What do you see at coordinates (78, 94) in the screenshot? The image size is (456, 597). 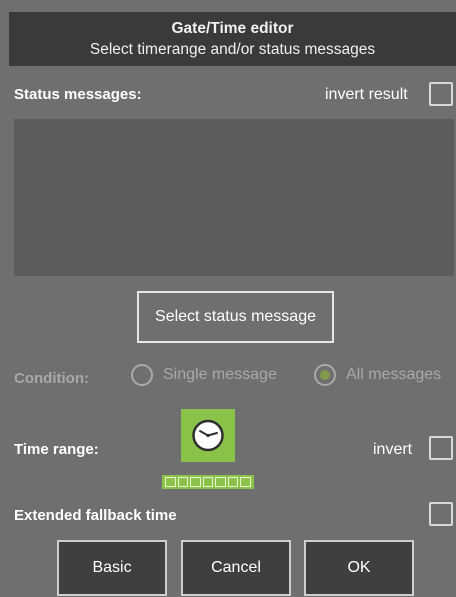 I see `status-messages-label: Status messages:` at bounding box center [78, 94].